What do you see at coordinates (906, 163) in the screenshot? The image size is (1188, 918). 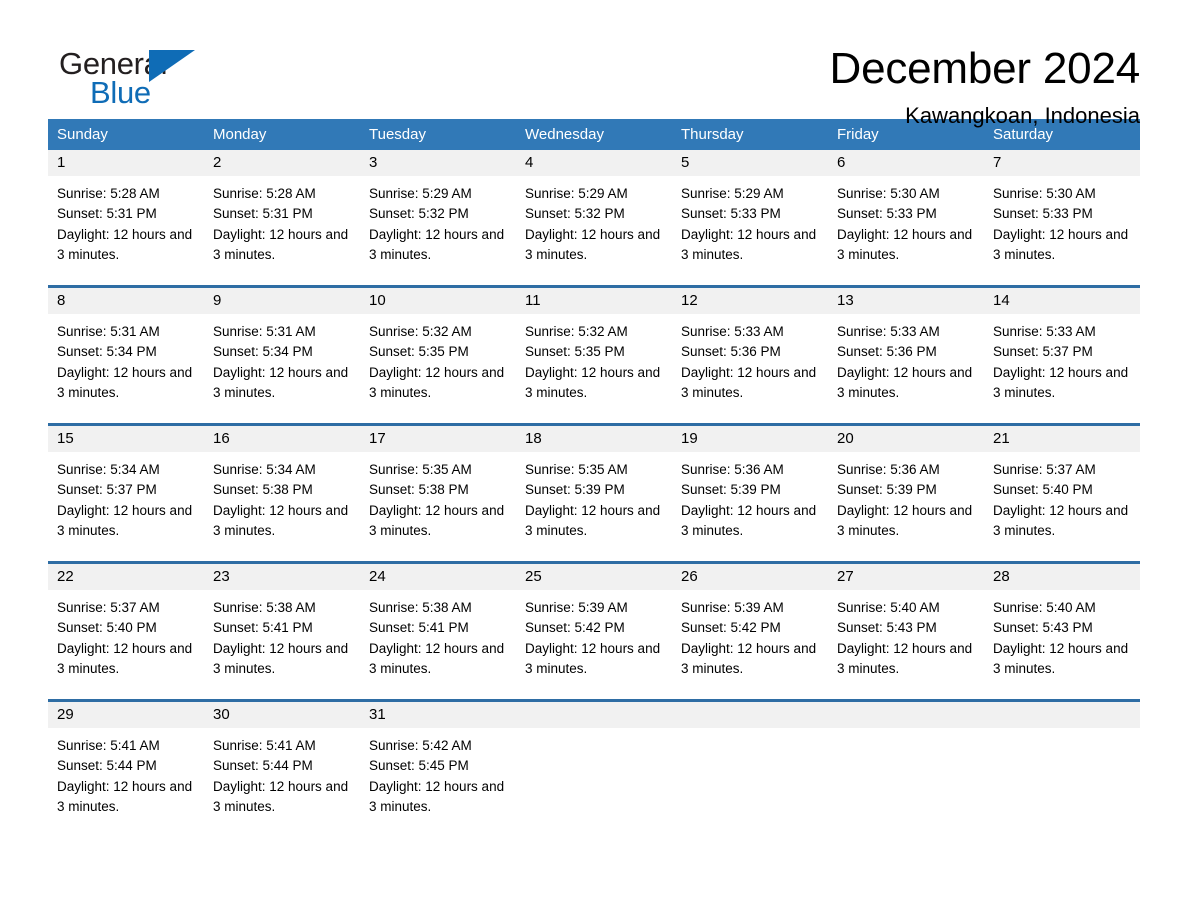 I see `day-number: 6` at bounding box center [906, 163].